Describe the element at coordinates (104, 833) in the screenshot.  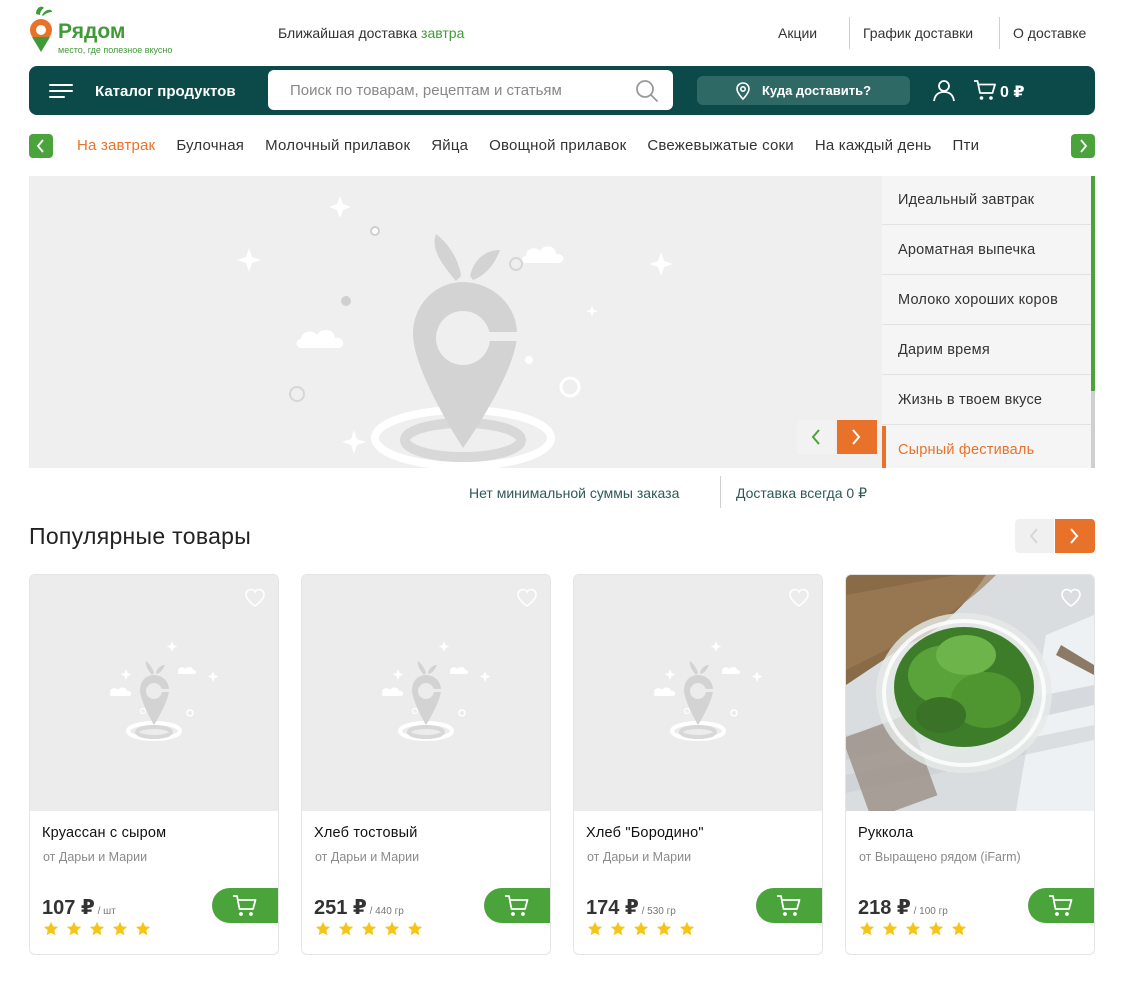
I see `product-name: Круассан с сыром` at that location.